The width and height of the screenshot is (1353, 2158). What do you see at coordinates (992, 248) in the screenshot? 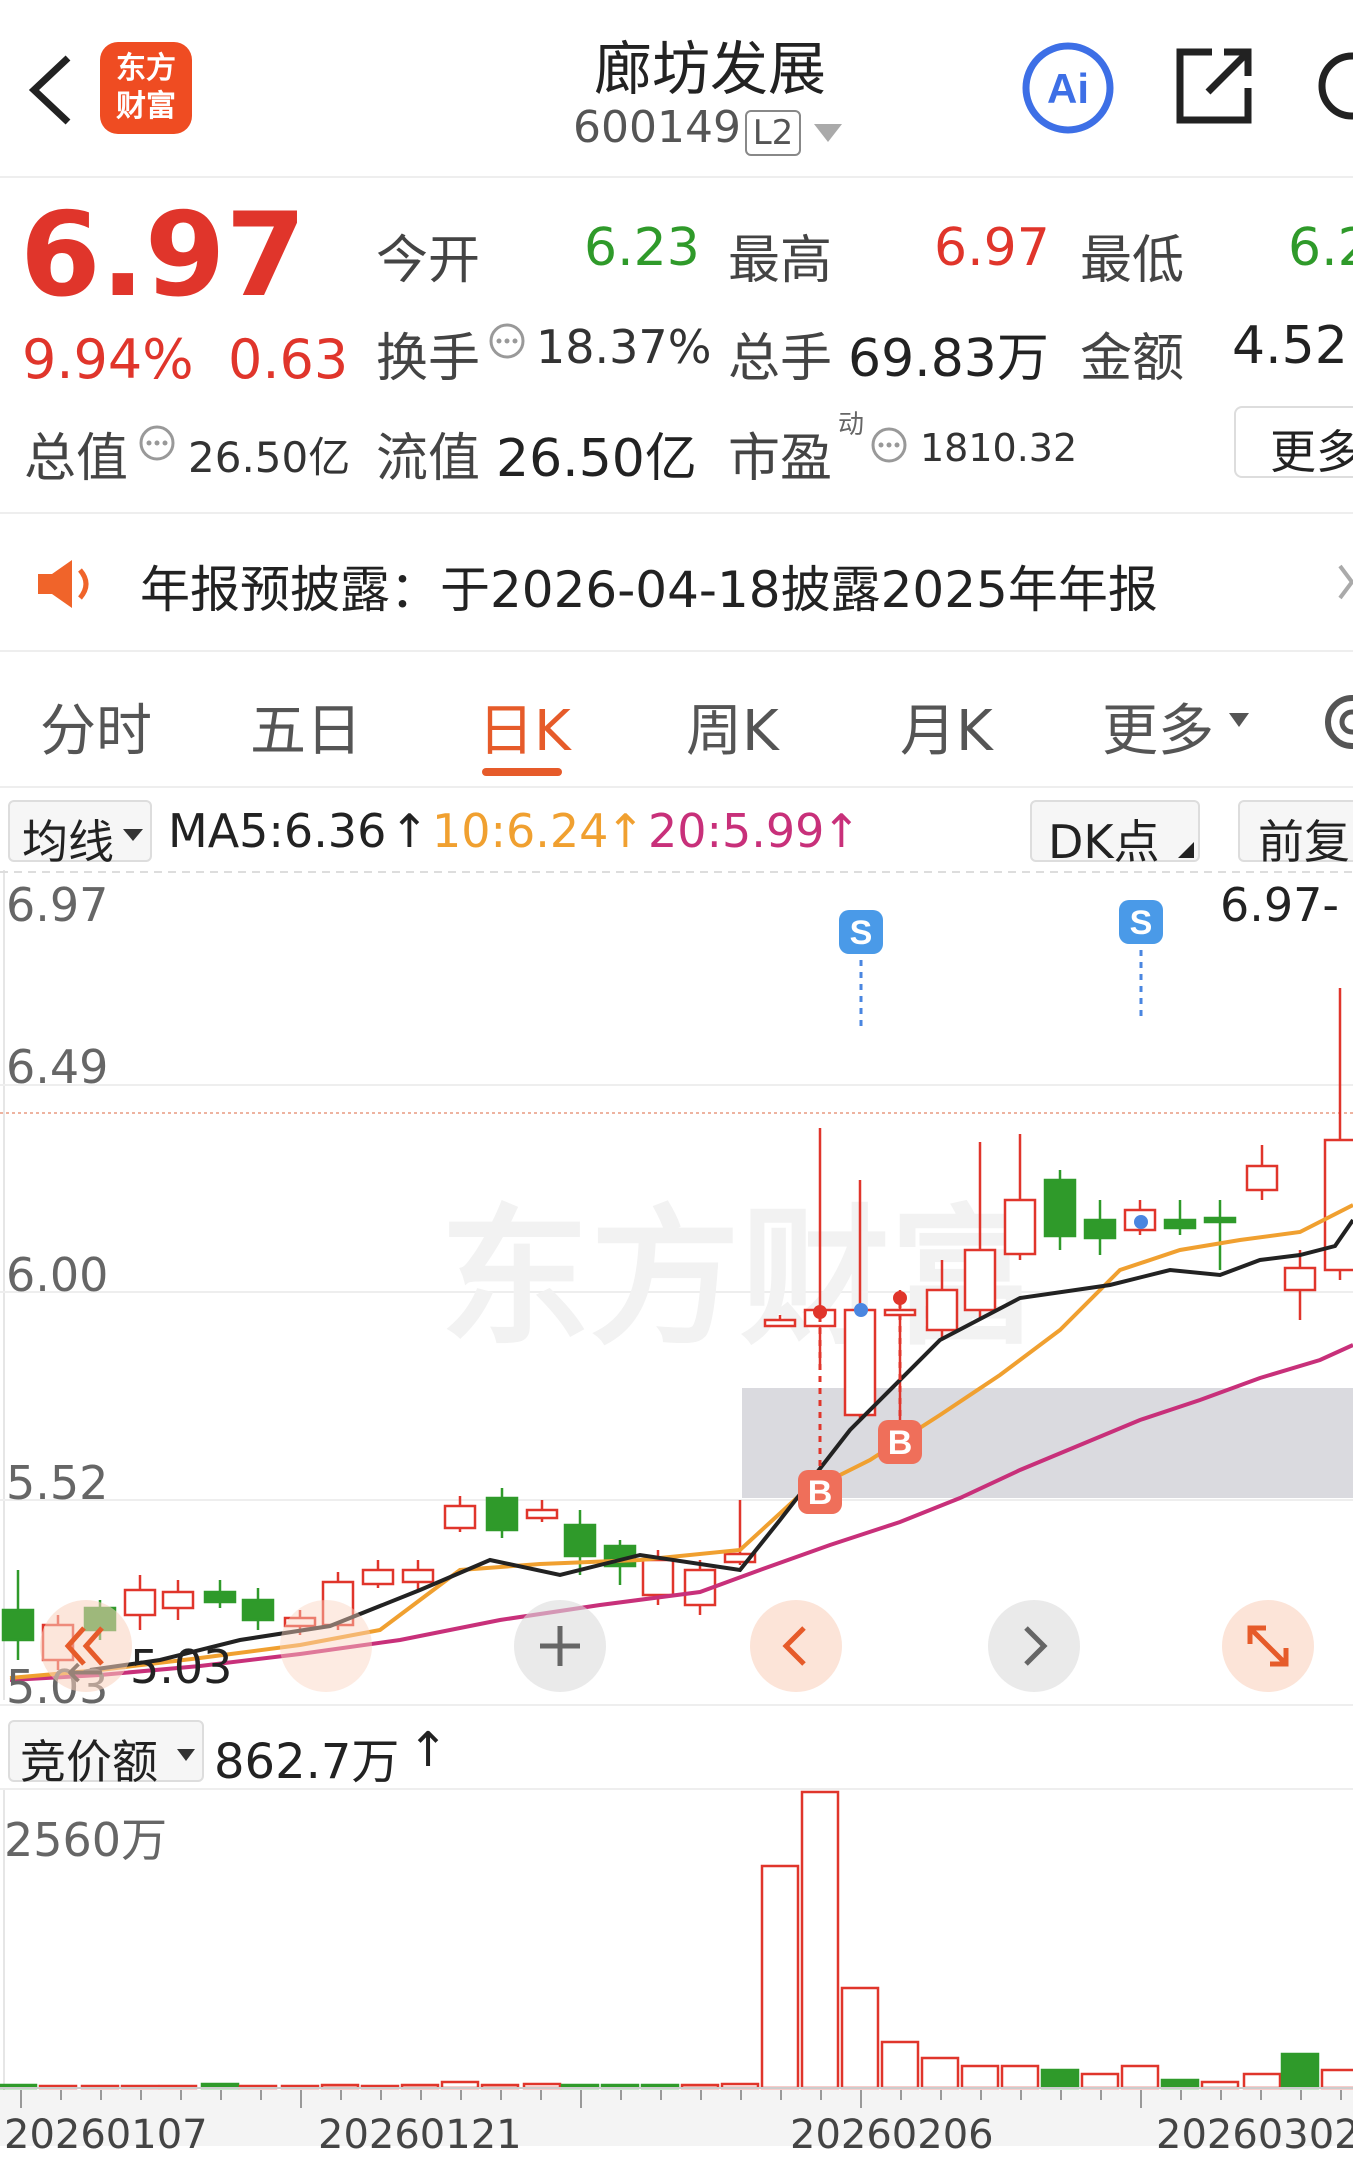
I see `high-value: 6.97` at bounding box center [992, 248].